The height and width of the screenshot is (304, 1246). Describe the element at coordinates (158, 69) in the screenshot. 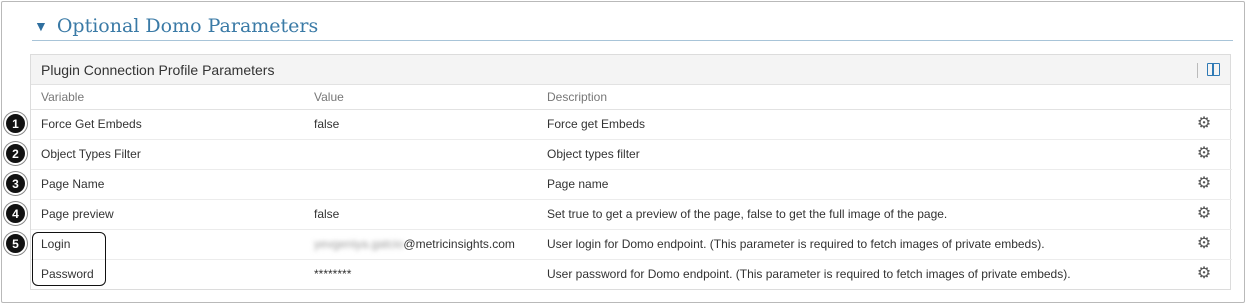

I see `panel-title: Plugin Connection Profile Parameters` at that location.